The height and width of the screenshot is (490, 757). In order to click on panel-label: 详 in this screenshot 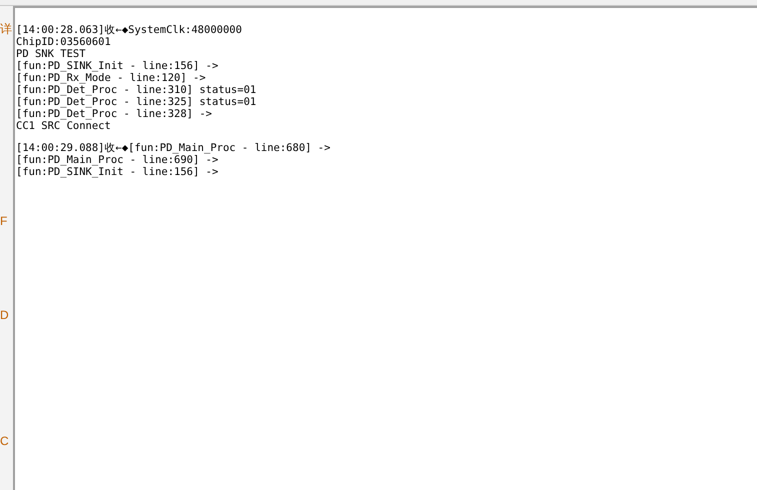, I will do `click(6, 29)`.